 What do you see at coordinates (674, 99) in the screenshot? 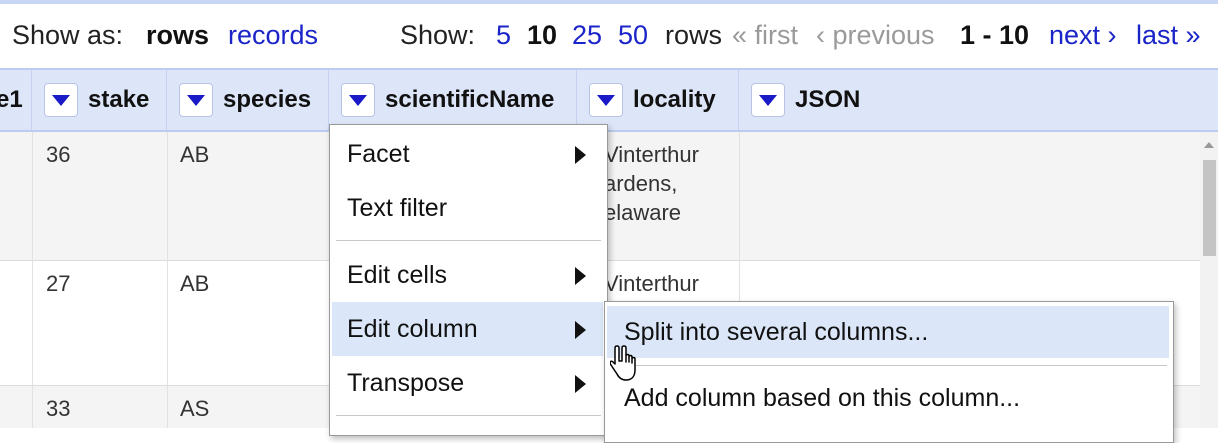
I see `column-label: locality` at bounding box center [674, 99].